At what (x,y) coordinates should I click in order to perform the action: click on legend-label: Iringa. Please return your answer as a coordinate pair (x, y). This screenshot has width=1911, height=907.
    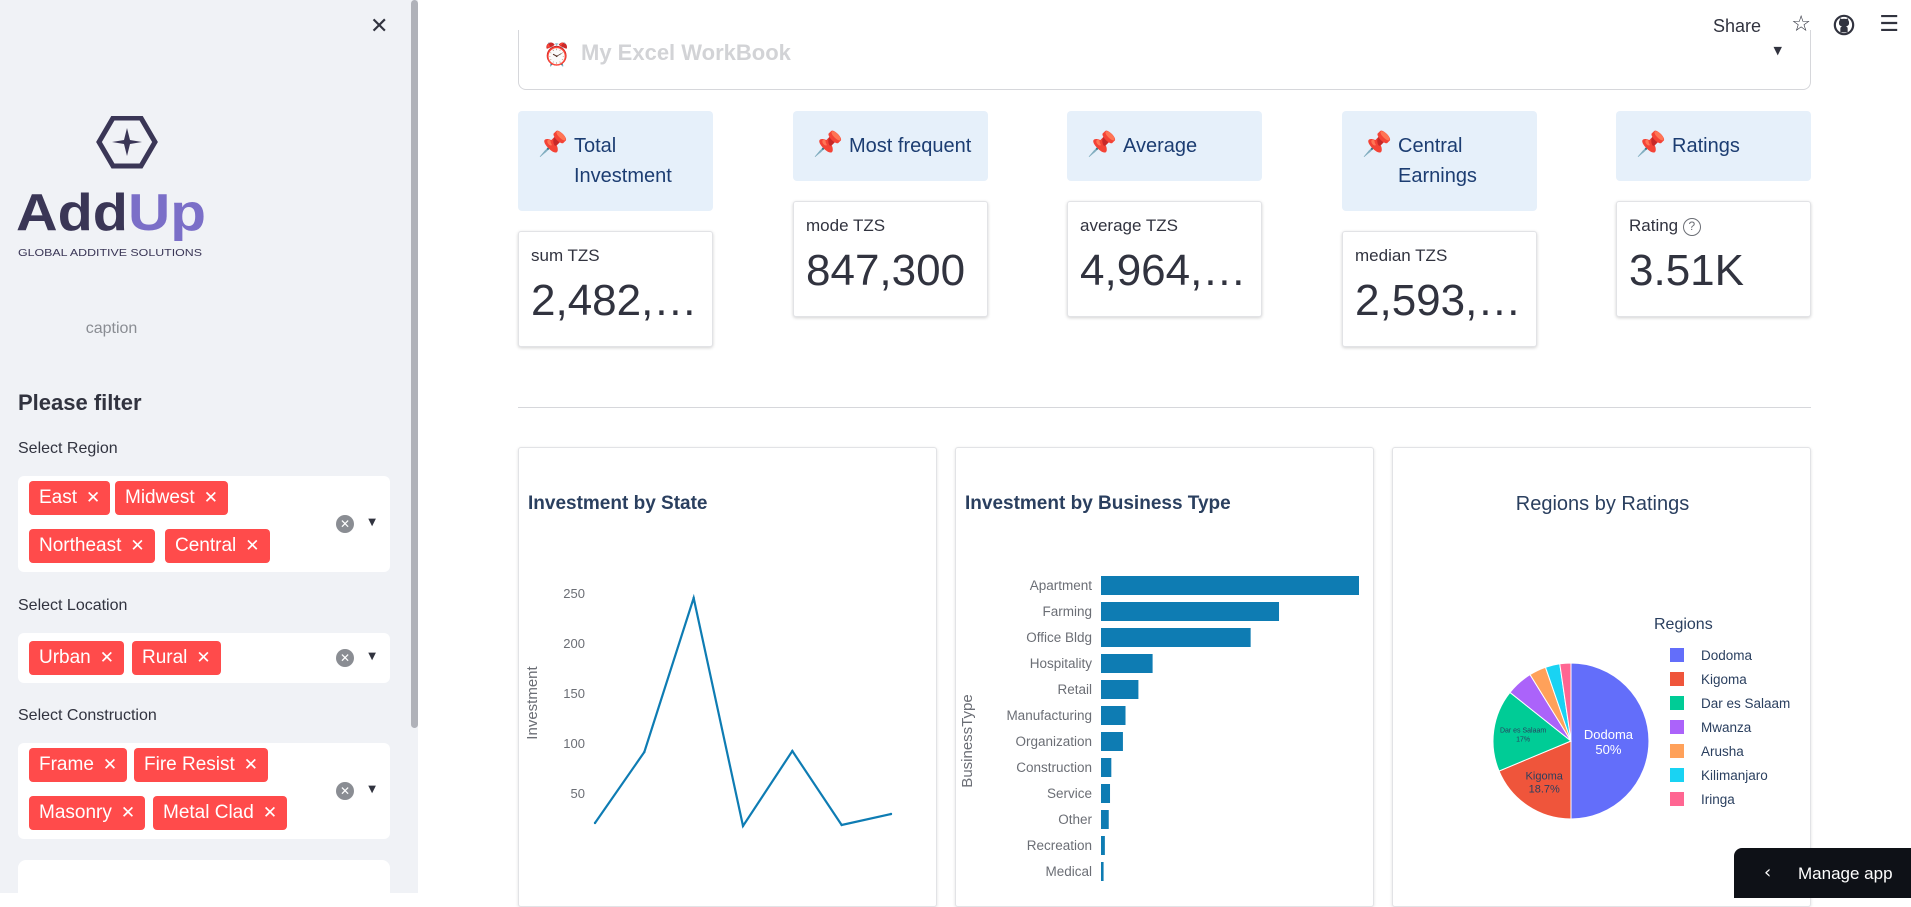
    Looking at the image, I should click on (1718, 799).